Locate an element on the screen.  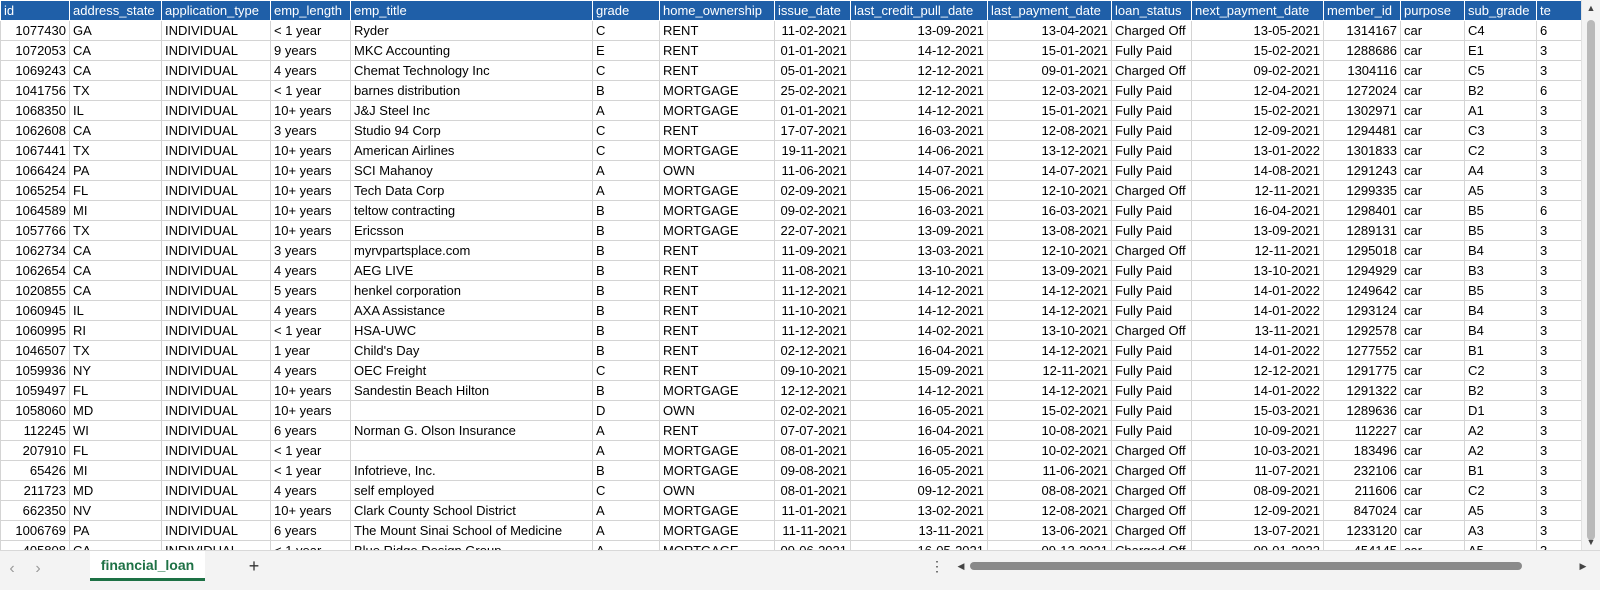
cell-sub-grade: B2 is located at coordinates (1500, 390).